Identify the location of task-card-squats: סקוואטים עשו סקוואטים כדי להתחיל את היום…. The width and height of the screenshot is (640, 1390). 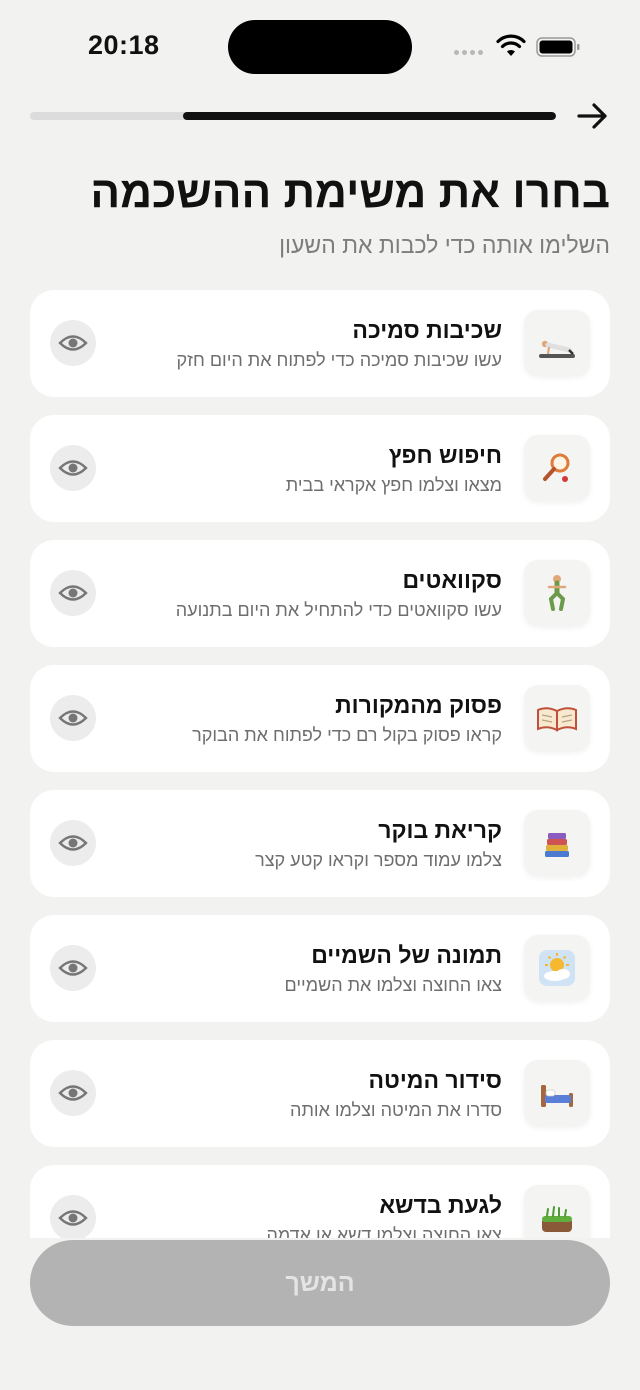
(320, 593).